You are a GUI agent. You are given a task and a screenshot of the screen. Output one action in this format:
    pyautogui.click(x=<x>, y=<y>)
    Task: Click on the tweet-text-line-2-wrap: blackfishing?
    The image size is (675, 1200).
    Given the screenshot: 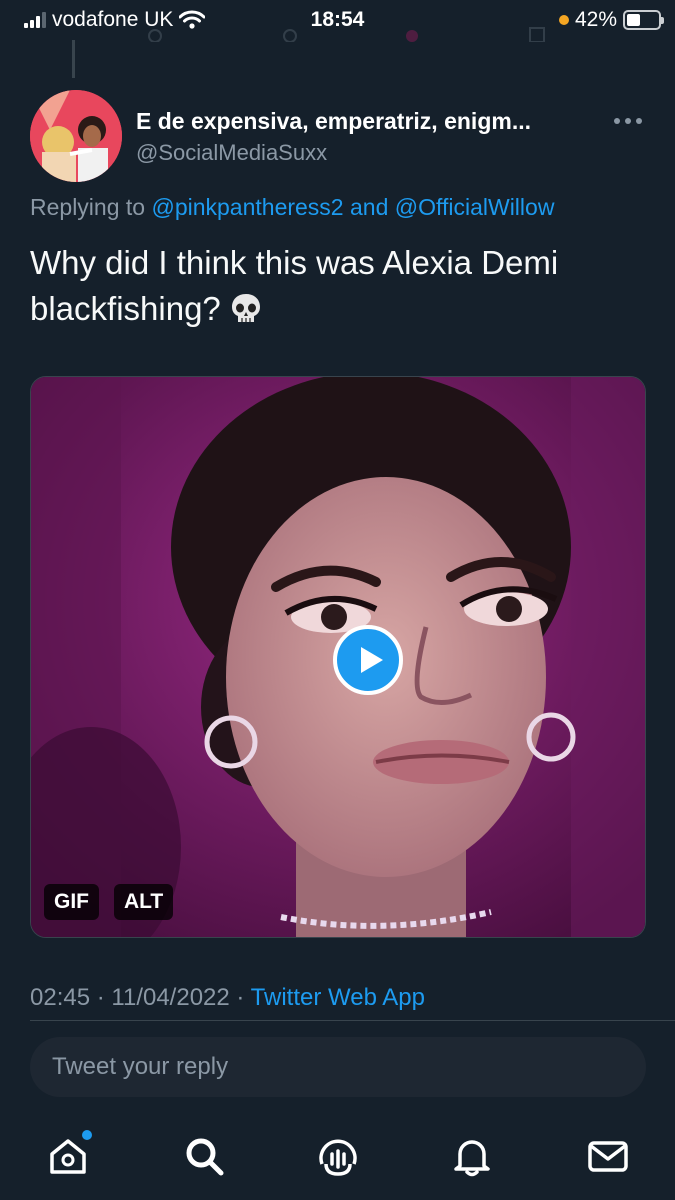 What is the action you would take?
    pyautogui.click(x=340, y=309)
    